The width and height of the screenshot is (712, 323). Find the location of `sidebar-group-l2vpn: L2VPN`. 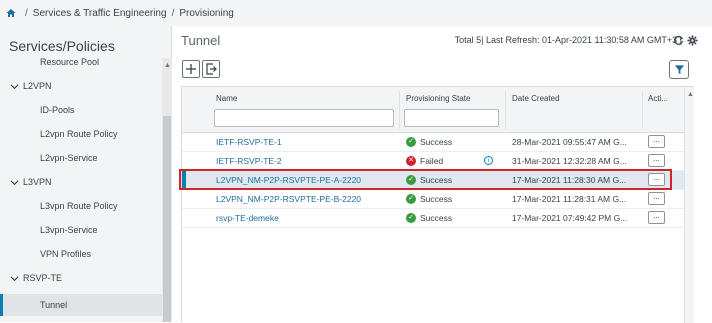

sidebar-group-l2vpn: L2VPN is located at coordinates (81, 86).